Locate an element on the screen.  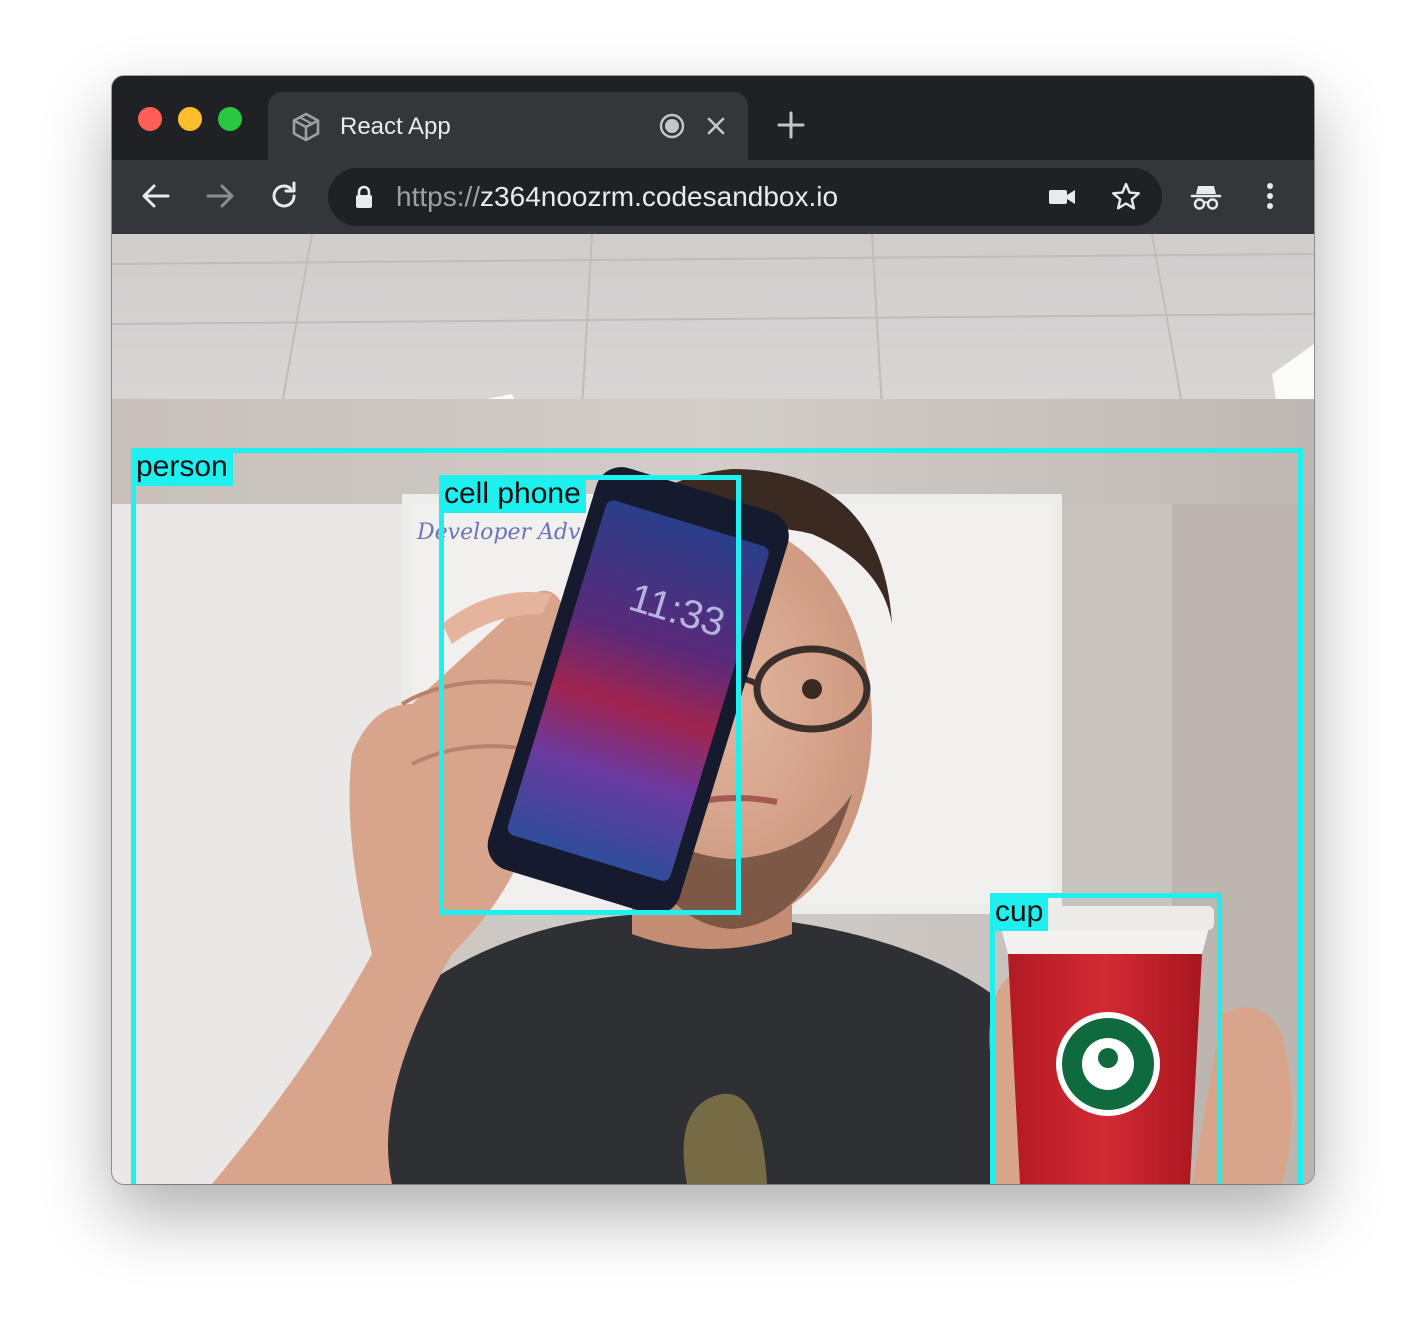
detection-label-person: person is located at coordinates (182, 467).